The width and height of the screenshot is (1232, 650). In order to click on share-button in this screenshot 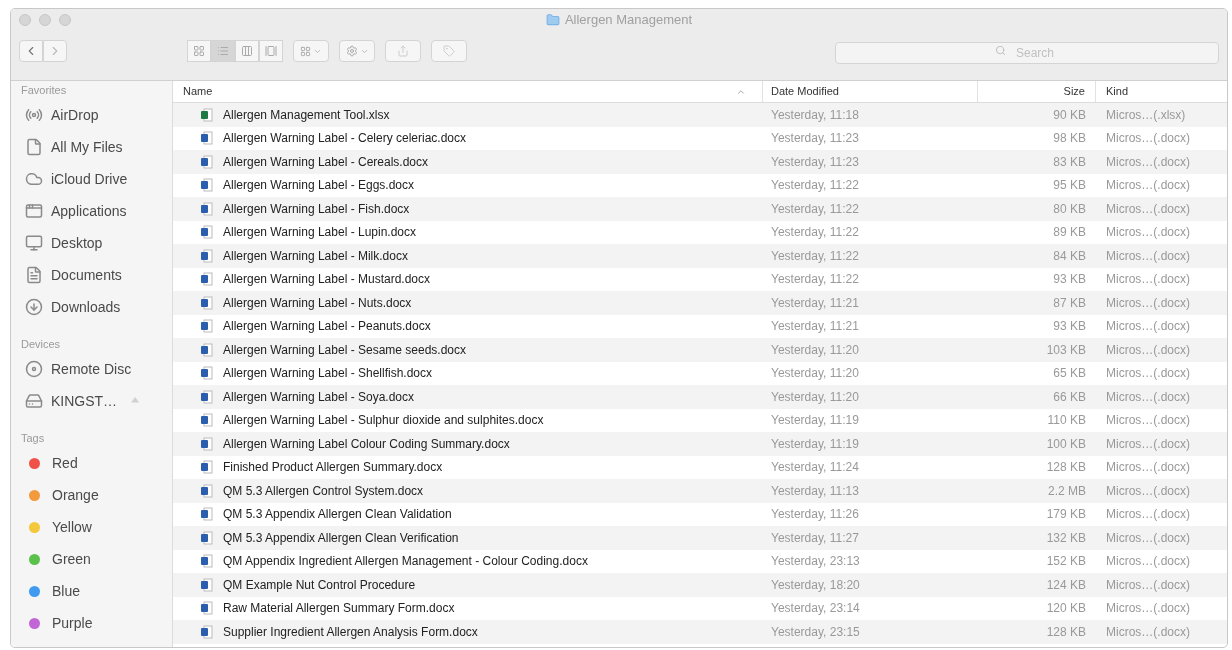, I will do `click(403, 51)`.